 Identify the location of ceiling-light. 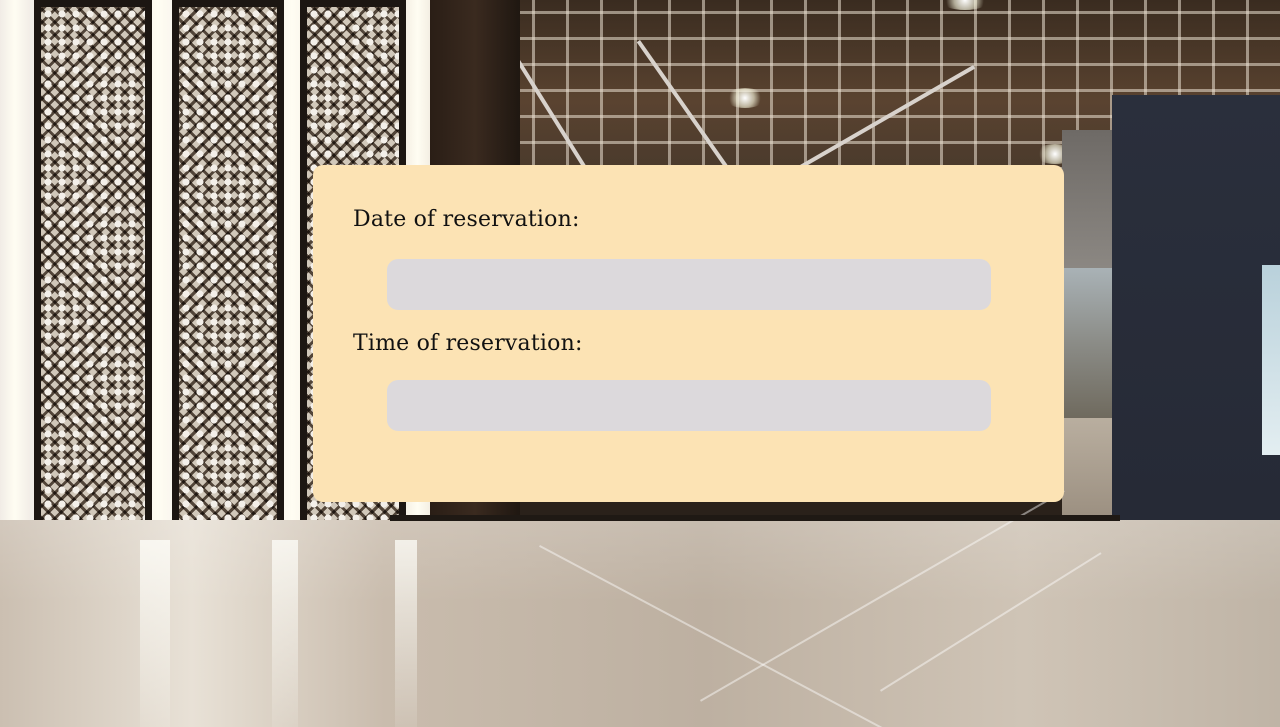
(745, 98).